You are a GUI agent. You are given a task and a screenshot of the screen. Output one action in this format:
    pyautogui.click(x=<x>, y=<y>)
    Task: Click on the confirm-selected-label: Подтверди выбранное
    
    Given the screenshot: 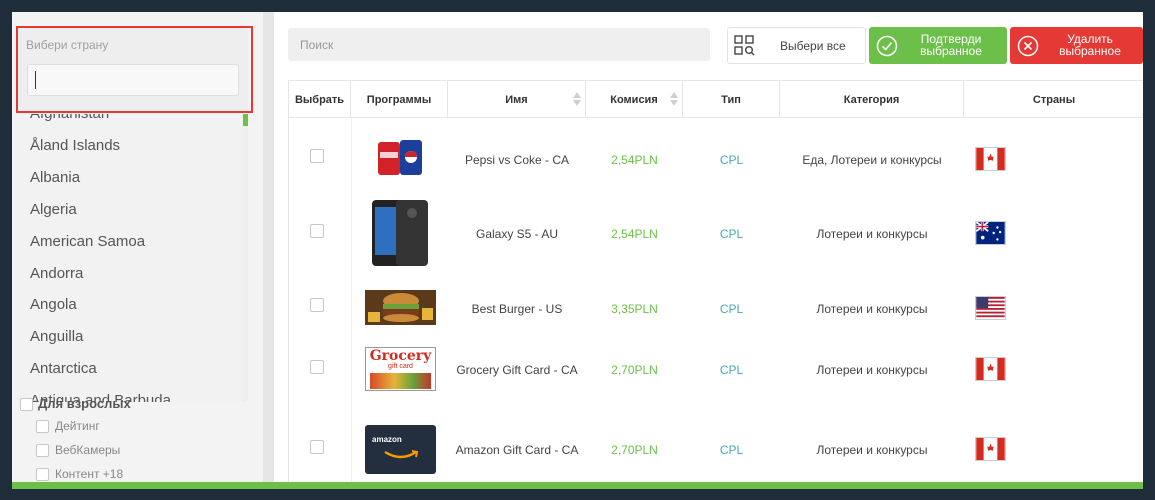 What is the action you would take?
    pyautogui.click(x=951, y=45)
    